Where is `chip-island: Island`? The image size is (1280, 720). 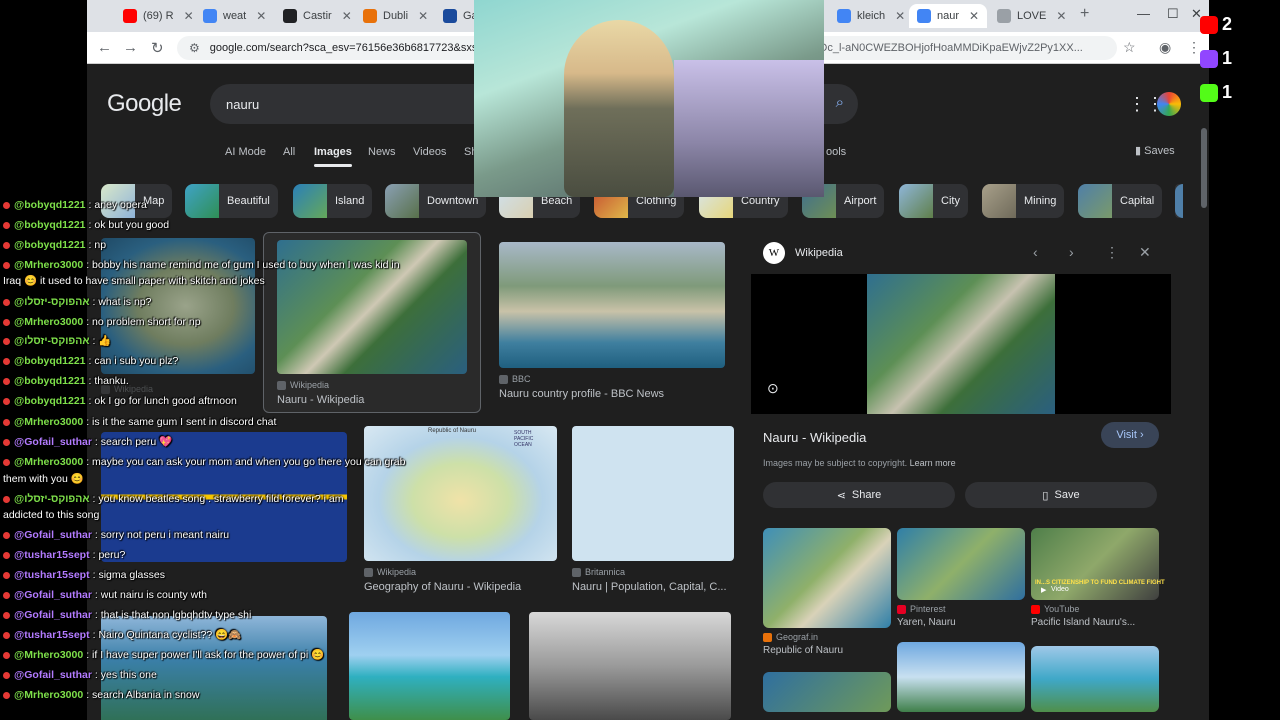
chip-island: Island is located at coordinates (333, 201).